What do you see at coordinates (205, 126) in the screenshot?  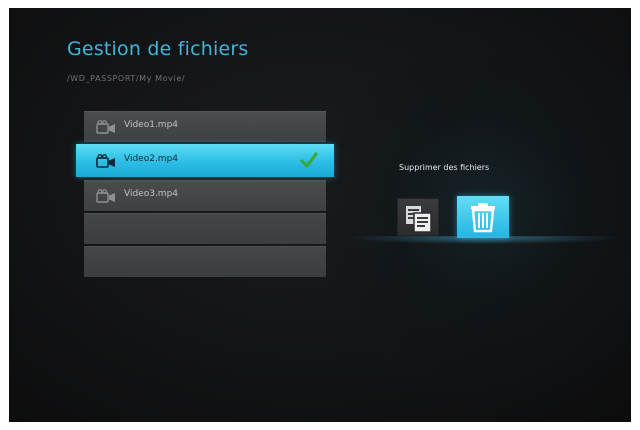 I see `list-item: Video1.mp4` at bounding box center [205, 126].